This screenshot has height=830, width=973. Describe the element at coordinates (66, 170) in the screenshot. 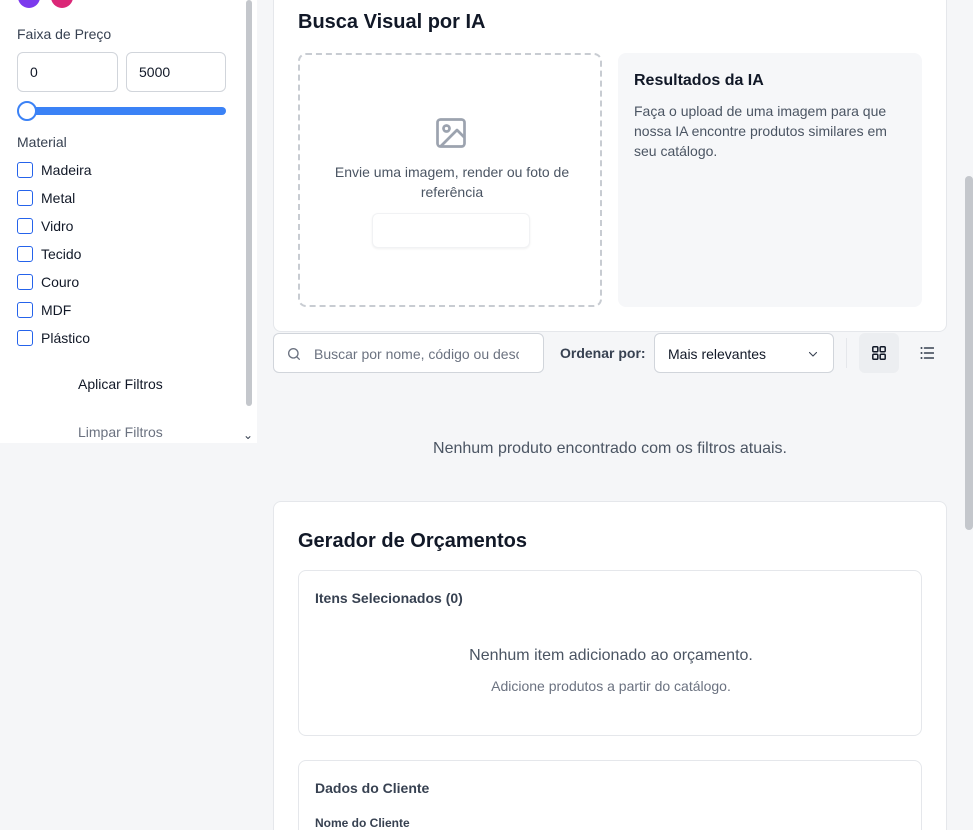

I see `material-option-label: Madeira` at that location.